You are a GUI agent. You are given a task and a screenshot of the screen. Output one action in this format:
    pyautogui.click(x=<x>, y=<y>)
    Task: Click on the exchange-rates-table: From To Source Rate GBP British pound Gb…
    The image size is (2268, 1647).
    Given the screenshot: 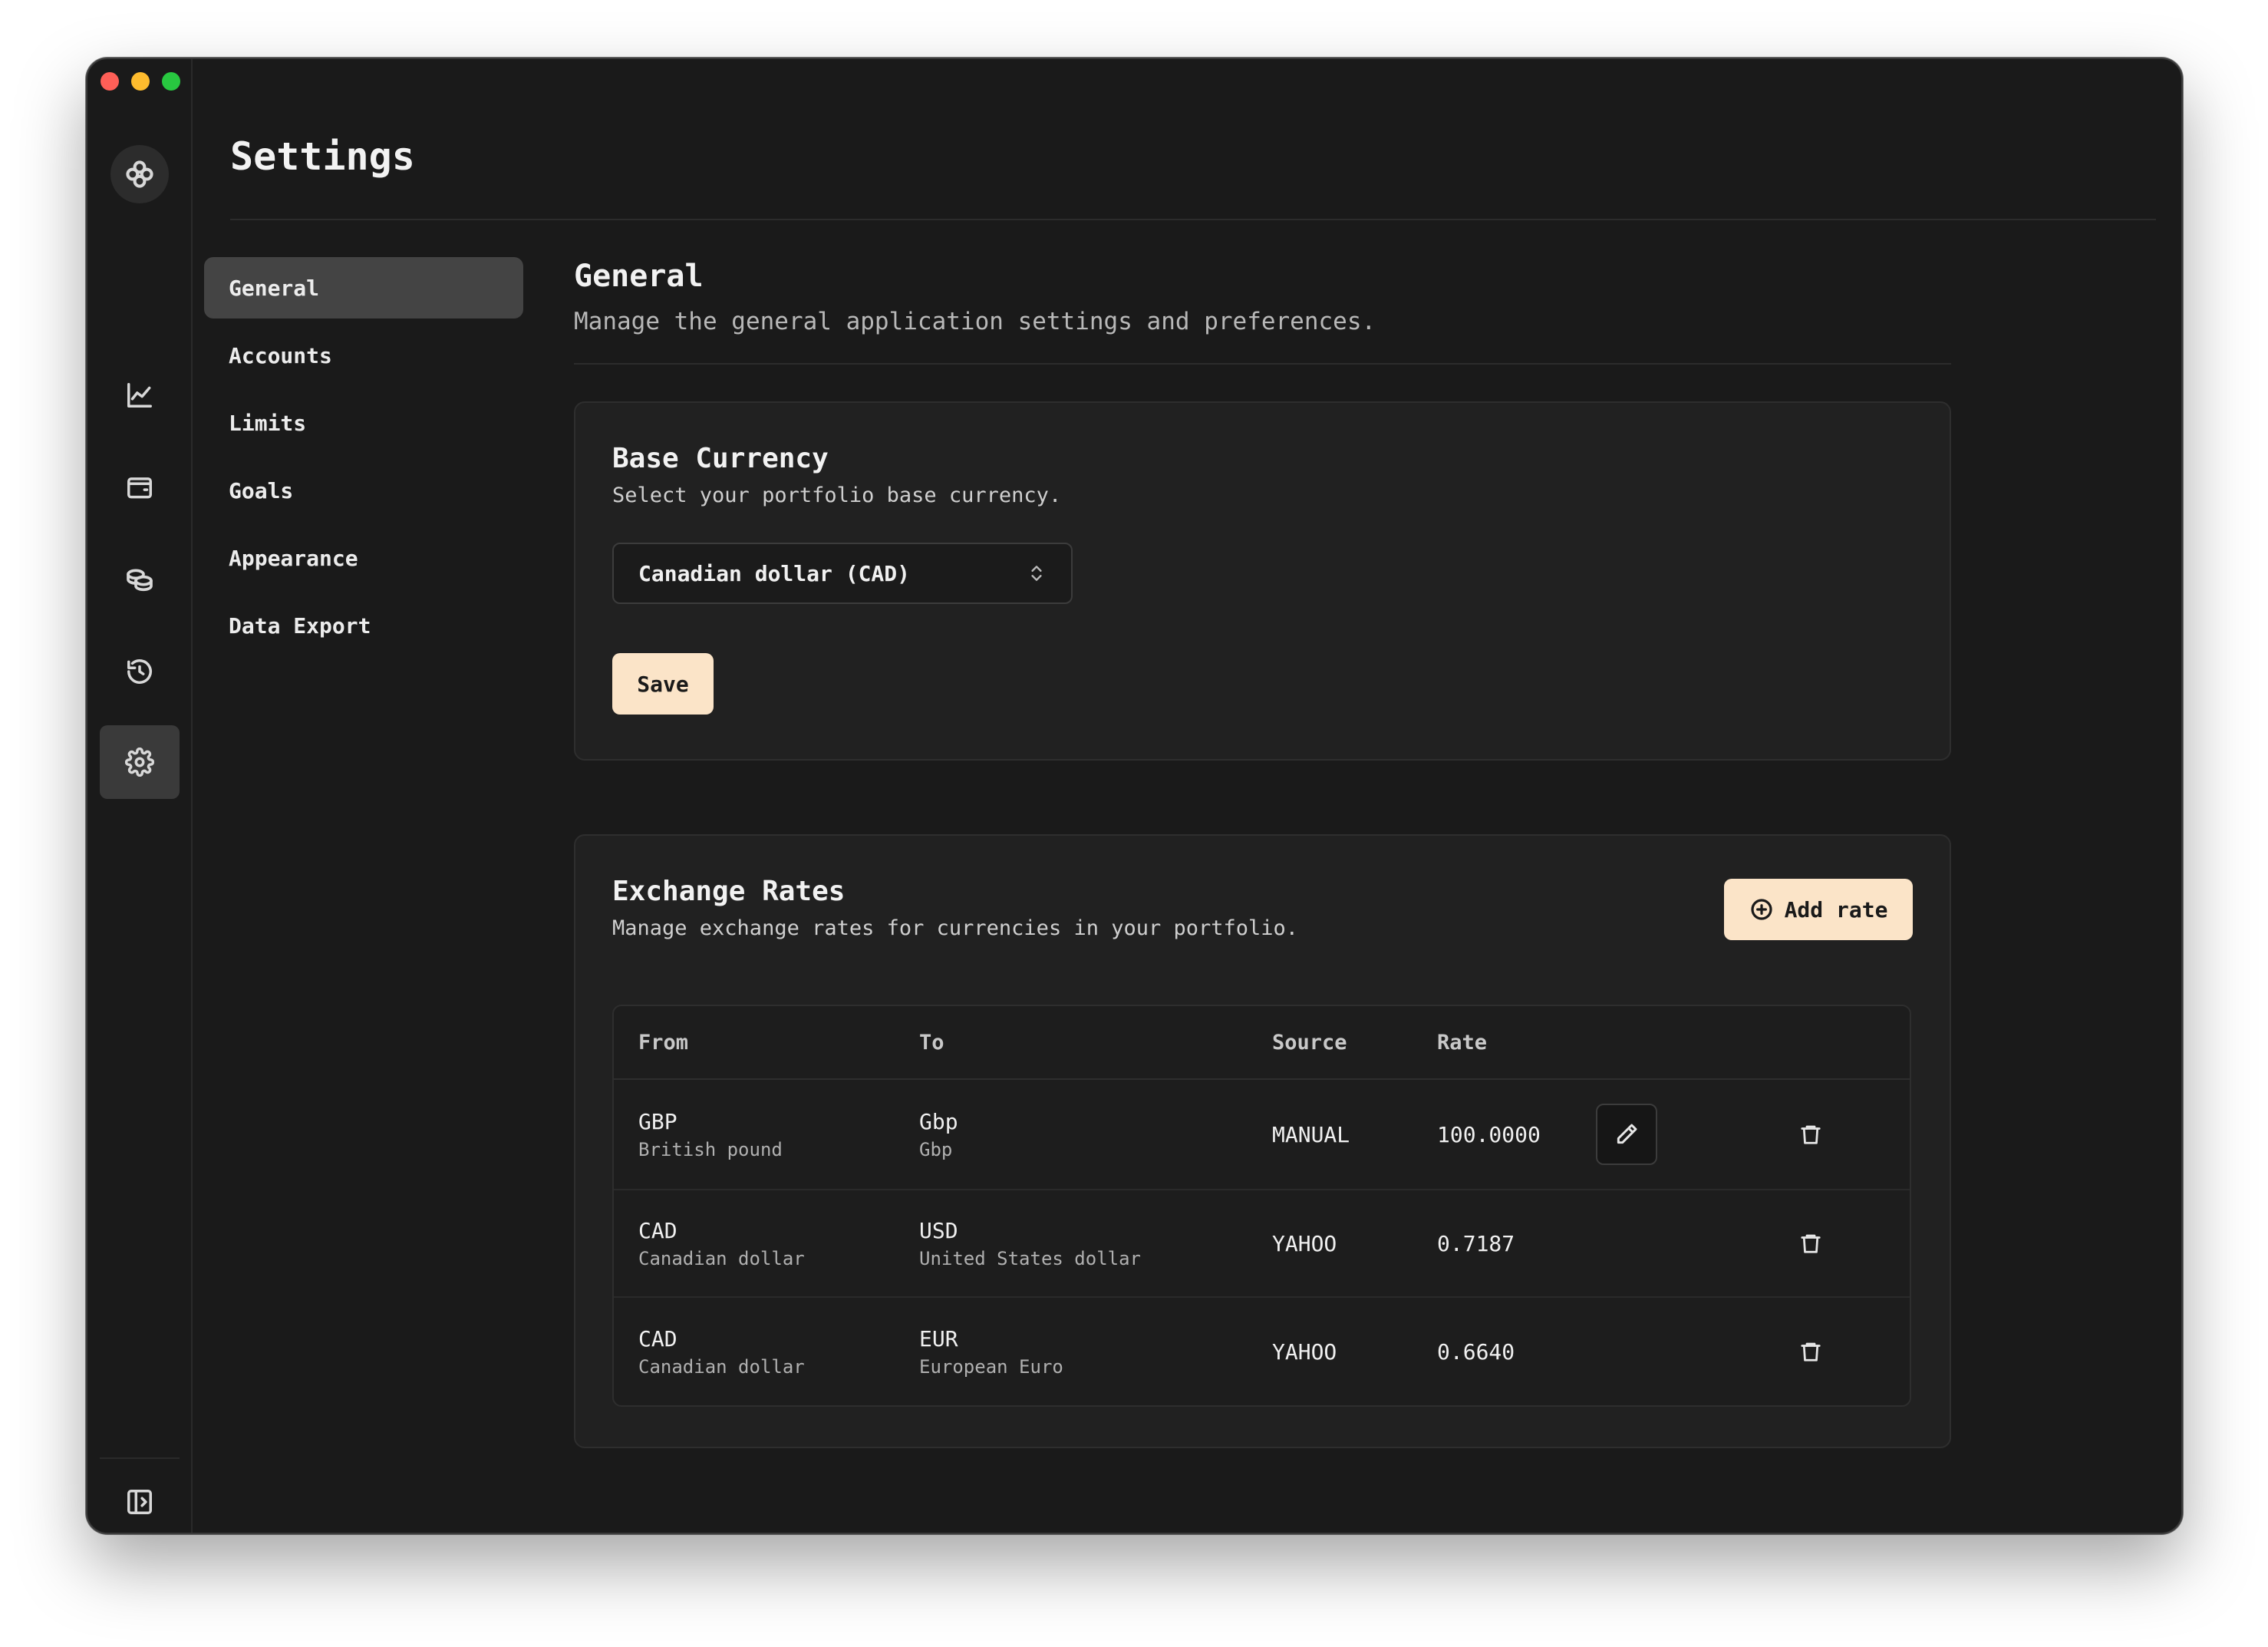 What is the action you would take?
    pyautogui.click(x=1261, y=1206)
    